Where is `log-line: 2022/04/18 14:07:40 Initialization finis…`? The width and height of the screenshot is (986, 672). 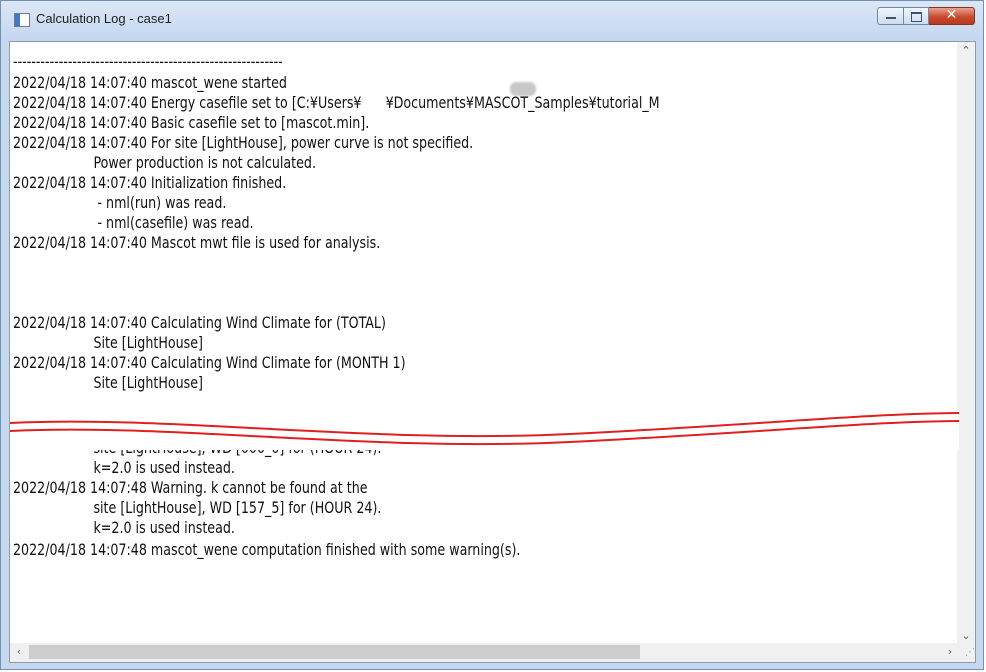 log-line: 2022/04/18 14:07:40 Initialization finis… is located at coordinates (150, 182).